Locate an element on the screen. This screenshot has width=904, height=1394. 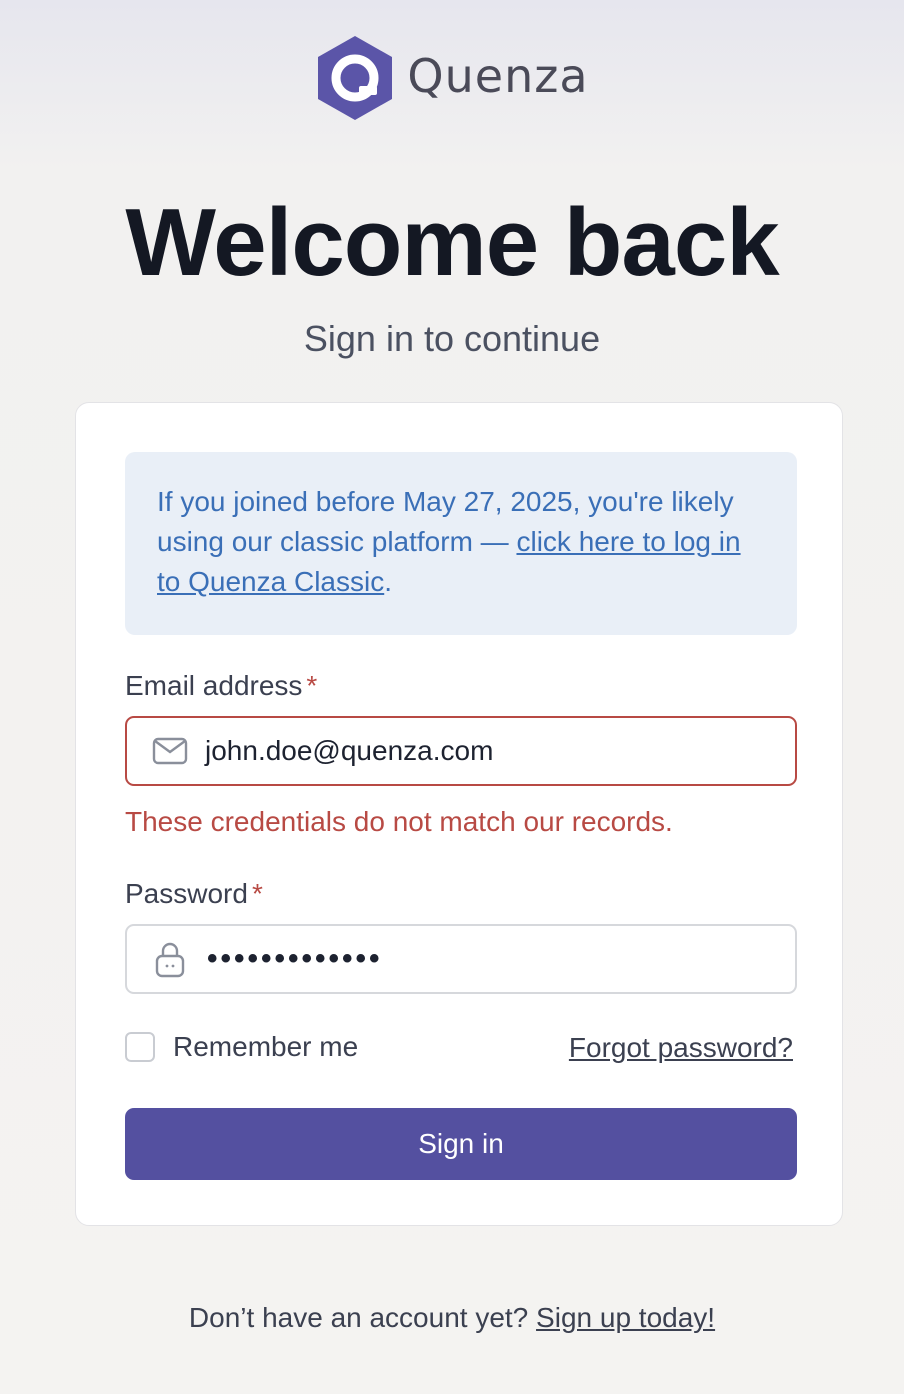
password-field: ••••••••••••• is located at coordinates (461, 959).